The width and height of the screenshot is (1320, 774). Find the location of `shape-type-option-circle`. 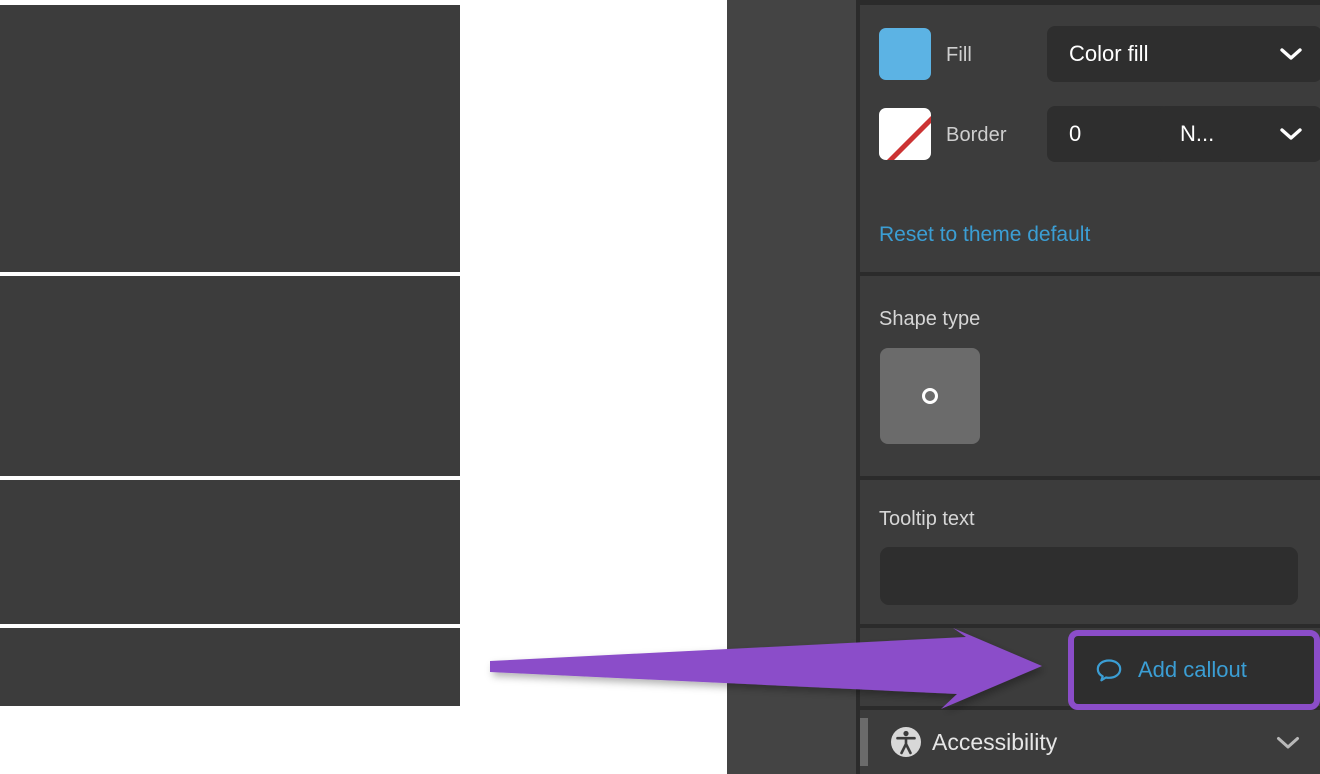

shape-type-option-circle is located at coordinates (930, 396).